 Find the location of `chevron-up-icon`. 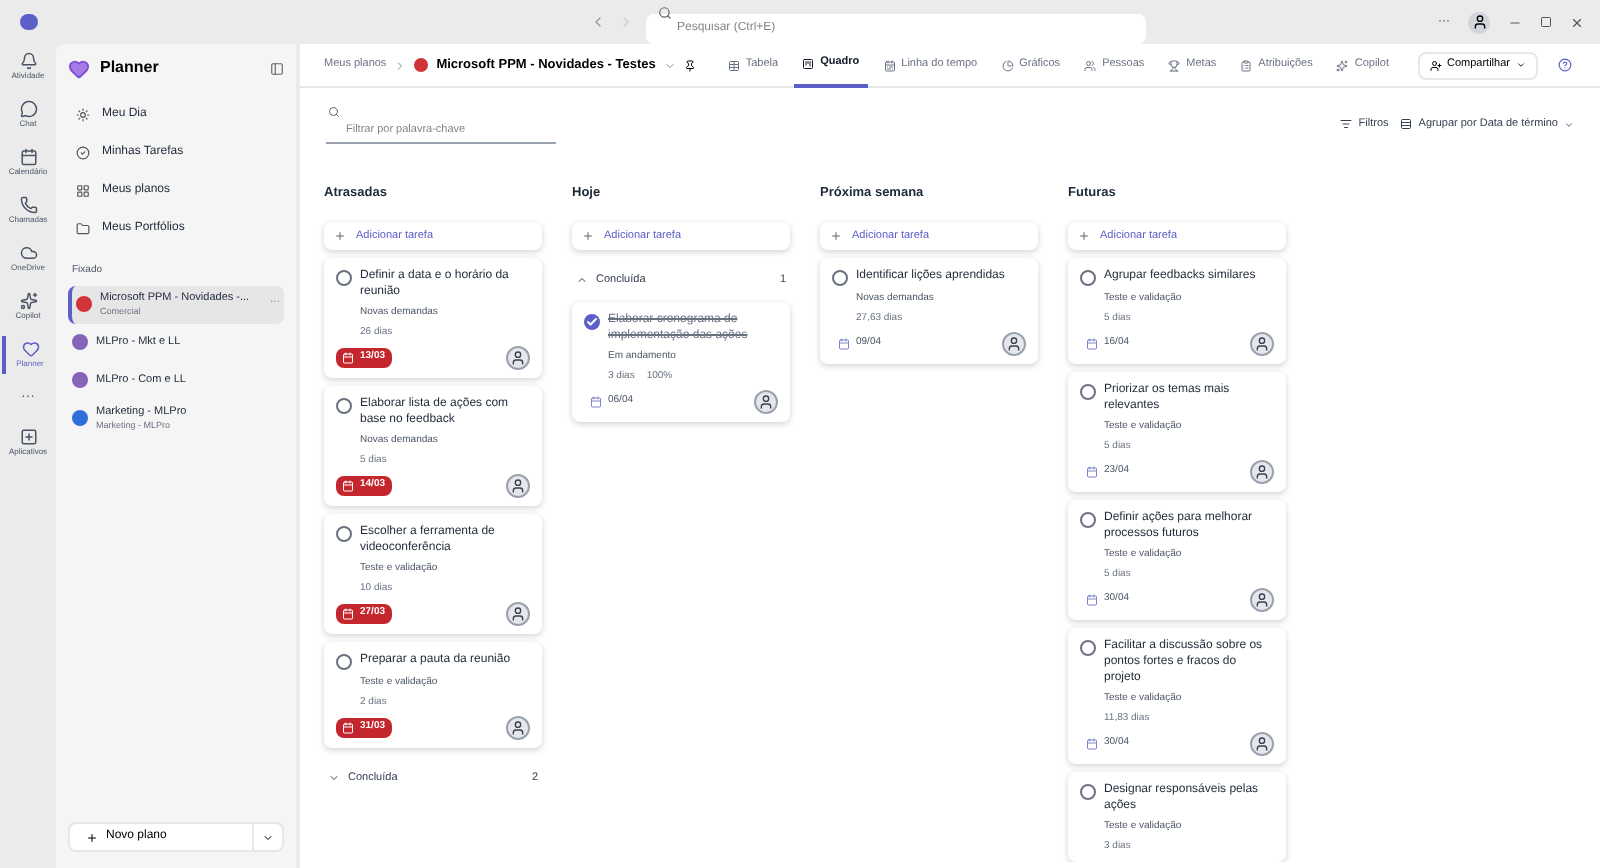

chevron-up-icon is located at coordinates (582, 279).